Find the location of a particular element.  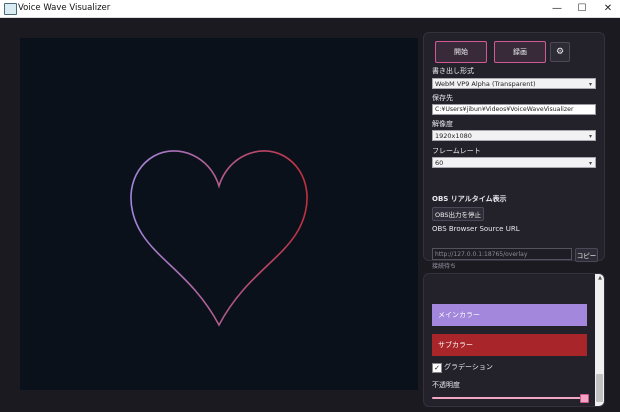

gradient-label: グラデーション is located at coordinates (468, 367).